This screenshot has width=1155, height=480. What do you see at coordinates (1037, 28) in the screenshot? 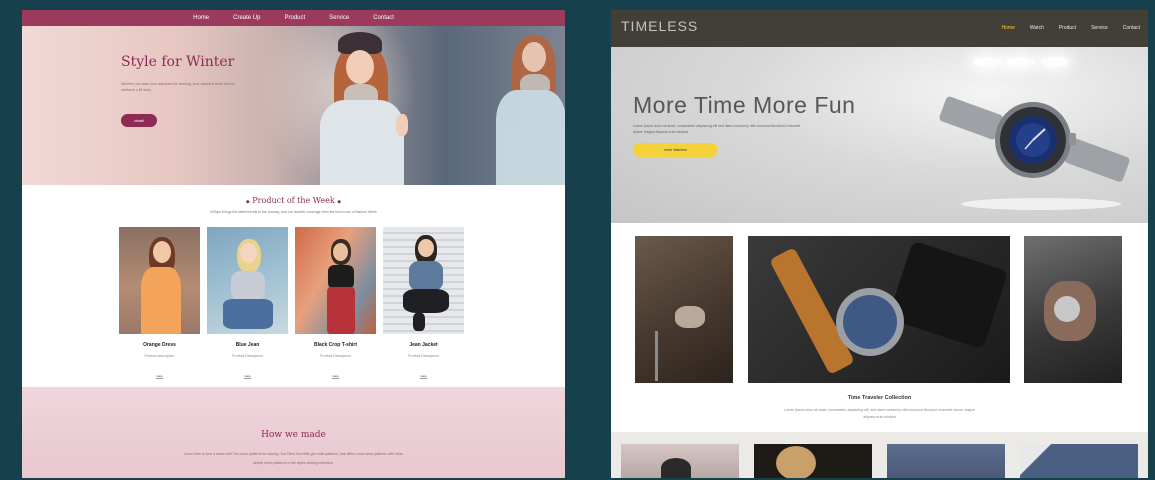
I see `watch-nav-watch: Watch` at bounding box center [1037, 28].